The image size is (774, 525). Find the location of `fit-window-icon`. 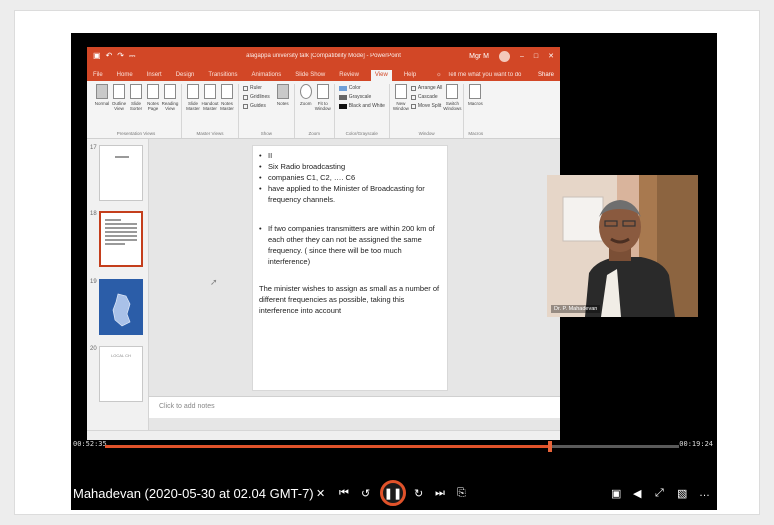

fit-window-icon is located at coordinates (322, 91).